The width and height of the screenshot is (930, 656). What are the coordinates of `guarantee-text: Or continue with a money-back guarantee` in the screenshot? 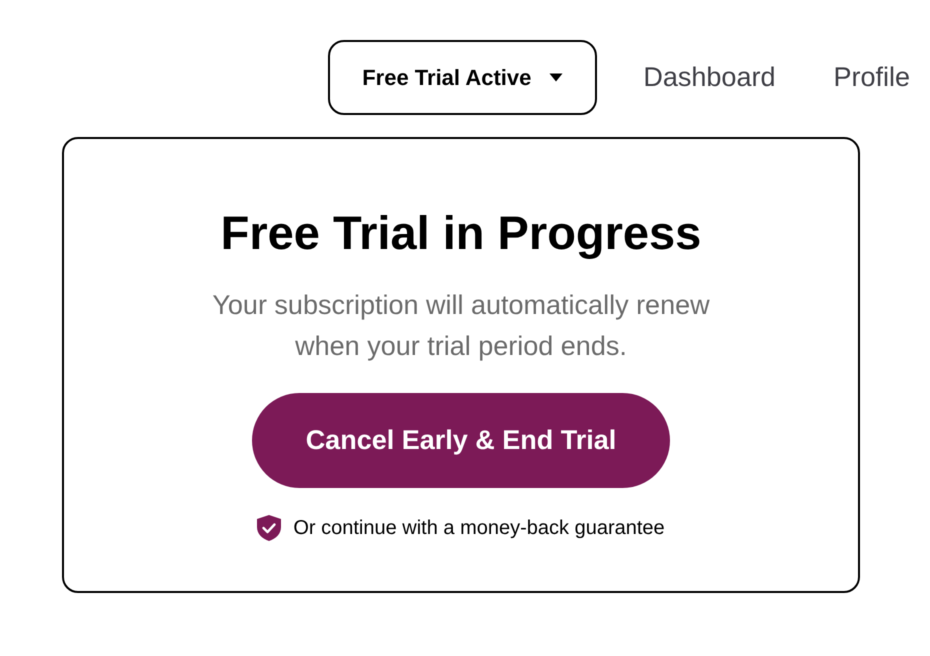 It's located at (479, 528).